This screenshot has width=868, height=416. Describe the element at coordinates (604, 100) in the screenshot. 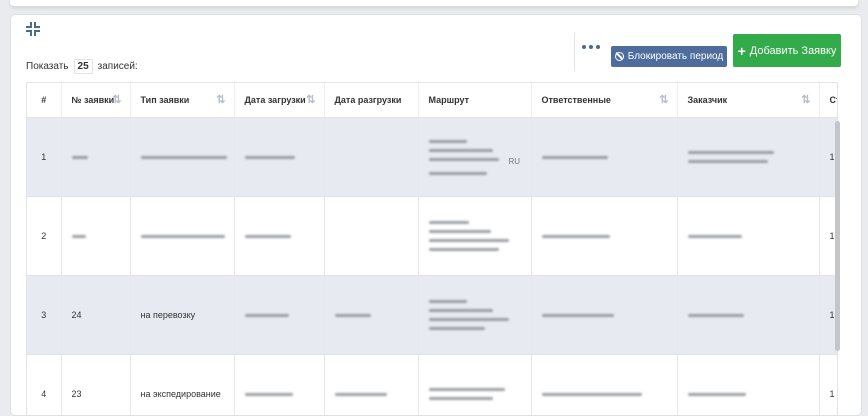

I see `column-header-responsible: Ответственные⇅` at that location.